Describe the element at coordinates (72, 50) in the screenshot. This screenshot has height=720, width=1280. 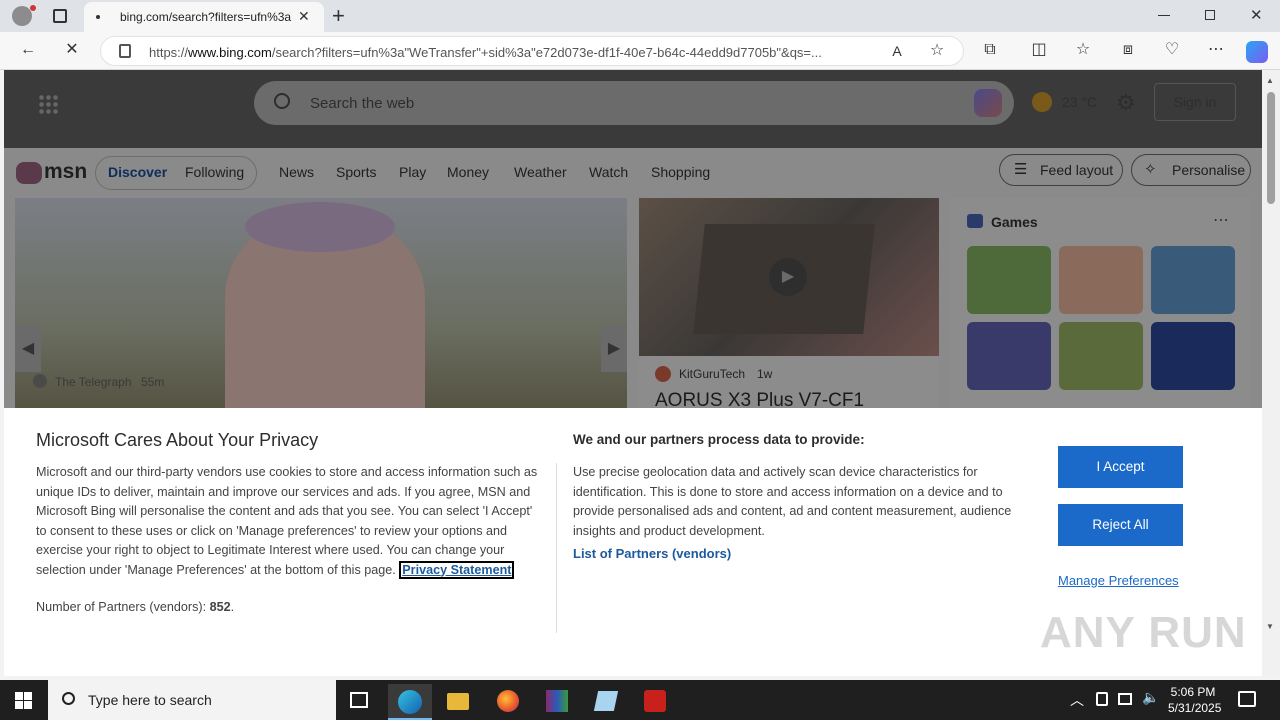
I see `stop-loading-icon: ✕` at that location.